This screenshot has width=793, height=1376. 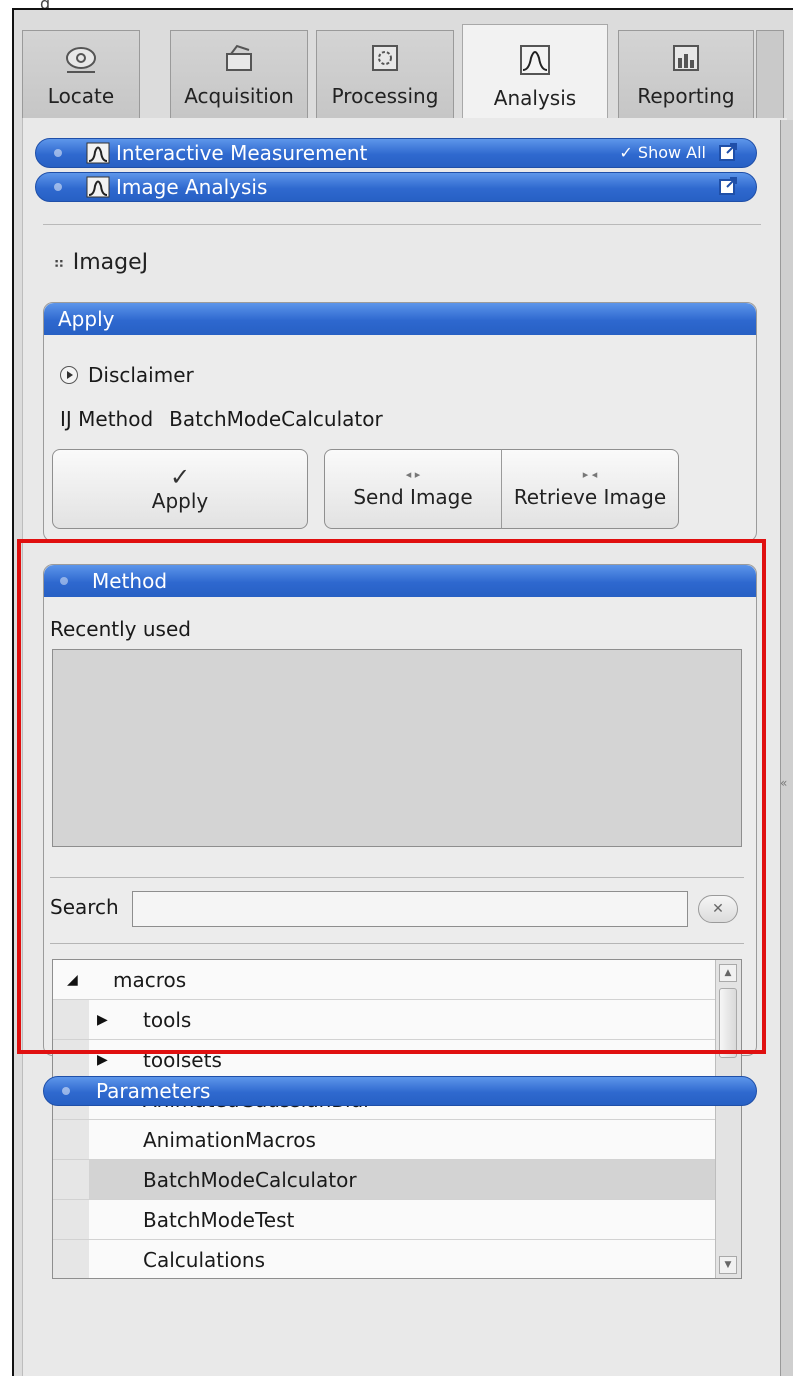 I want to click on tab-label: Acquisition, so click(x=239, y=96).